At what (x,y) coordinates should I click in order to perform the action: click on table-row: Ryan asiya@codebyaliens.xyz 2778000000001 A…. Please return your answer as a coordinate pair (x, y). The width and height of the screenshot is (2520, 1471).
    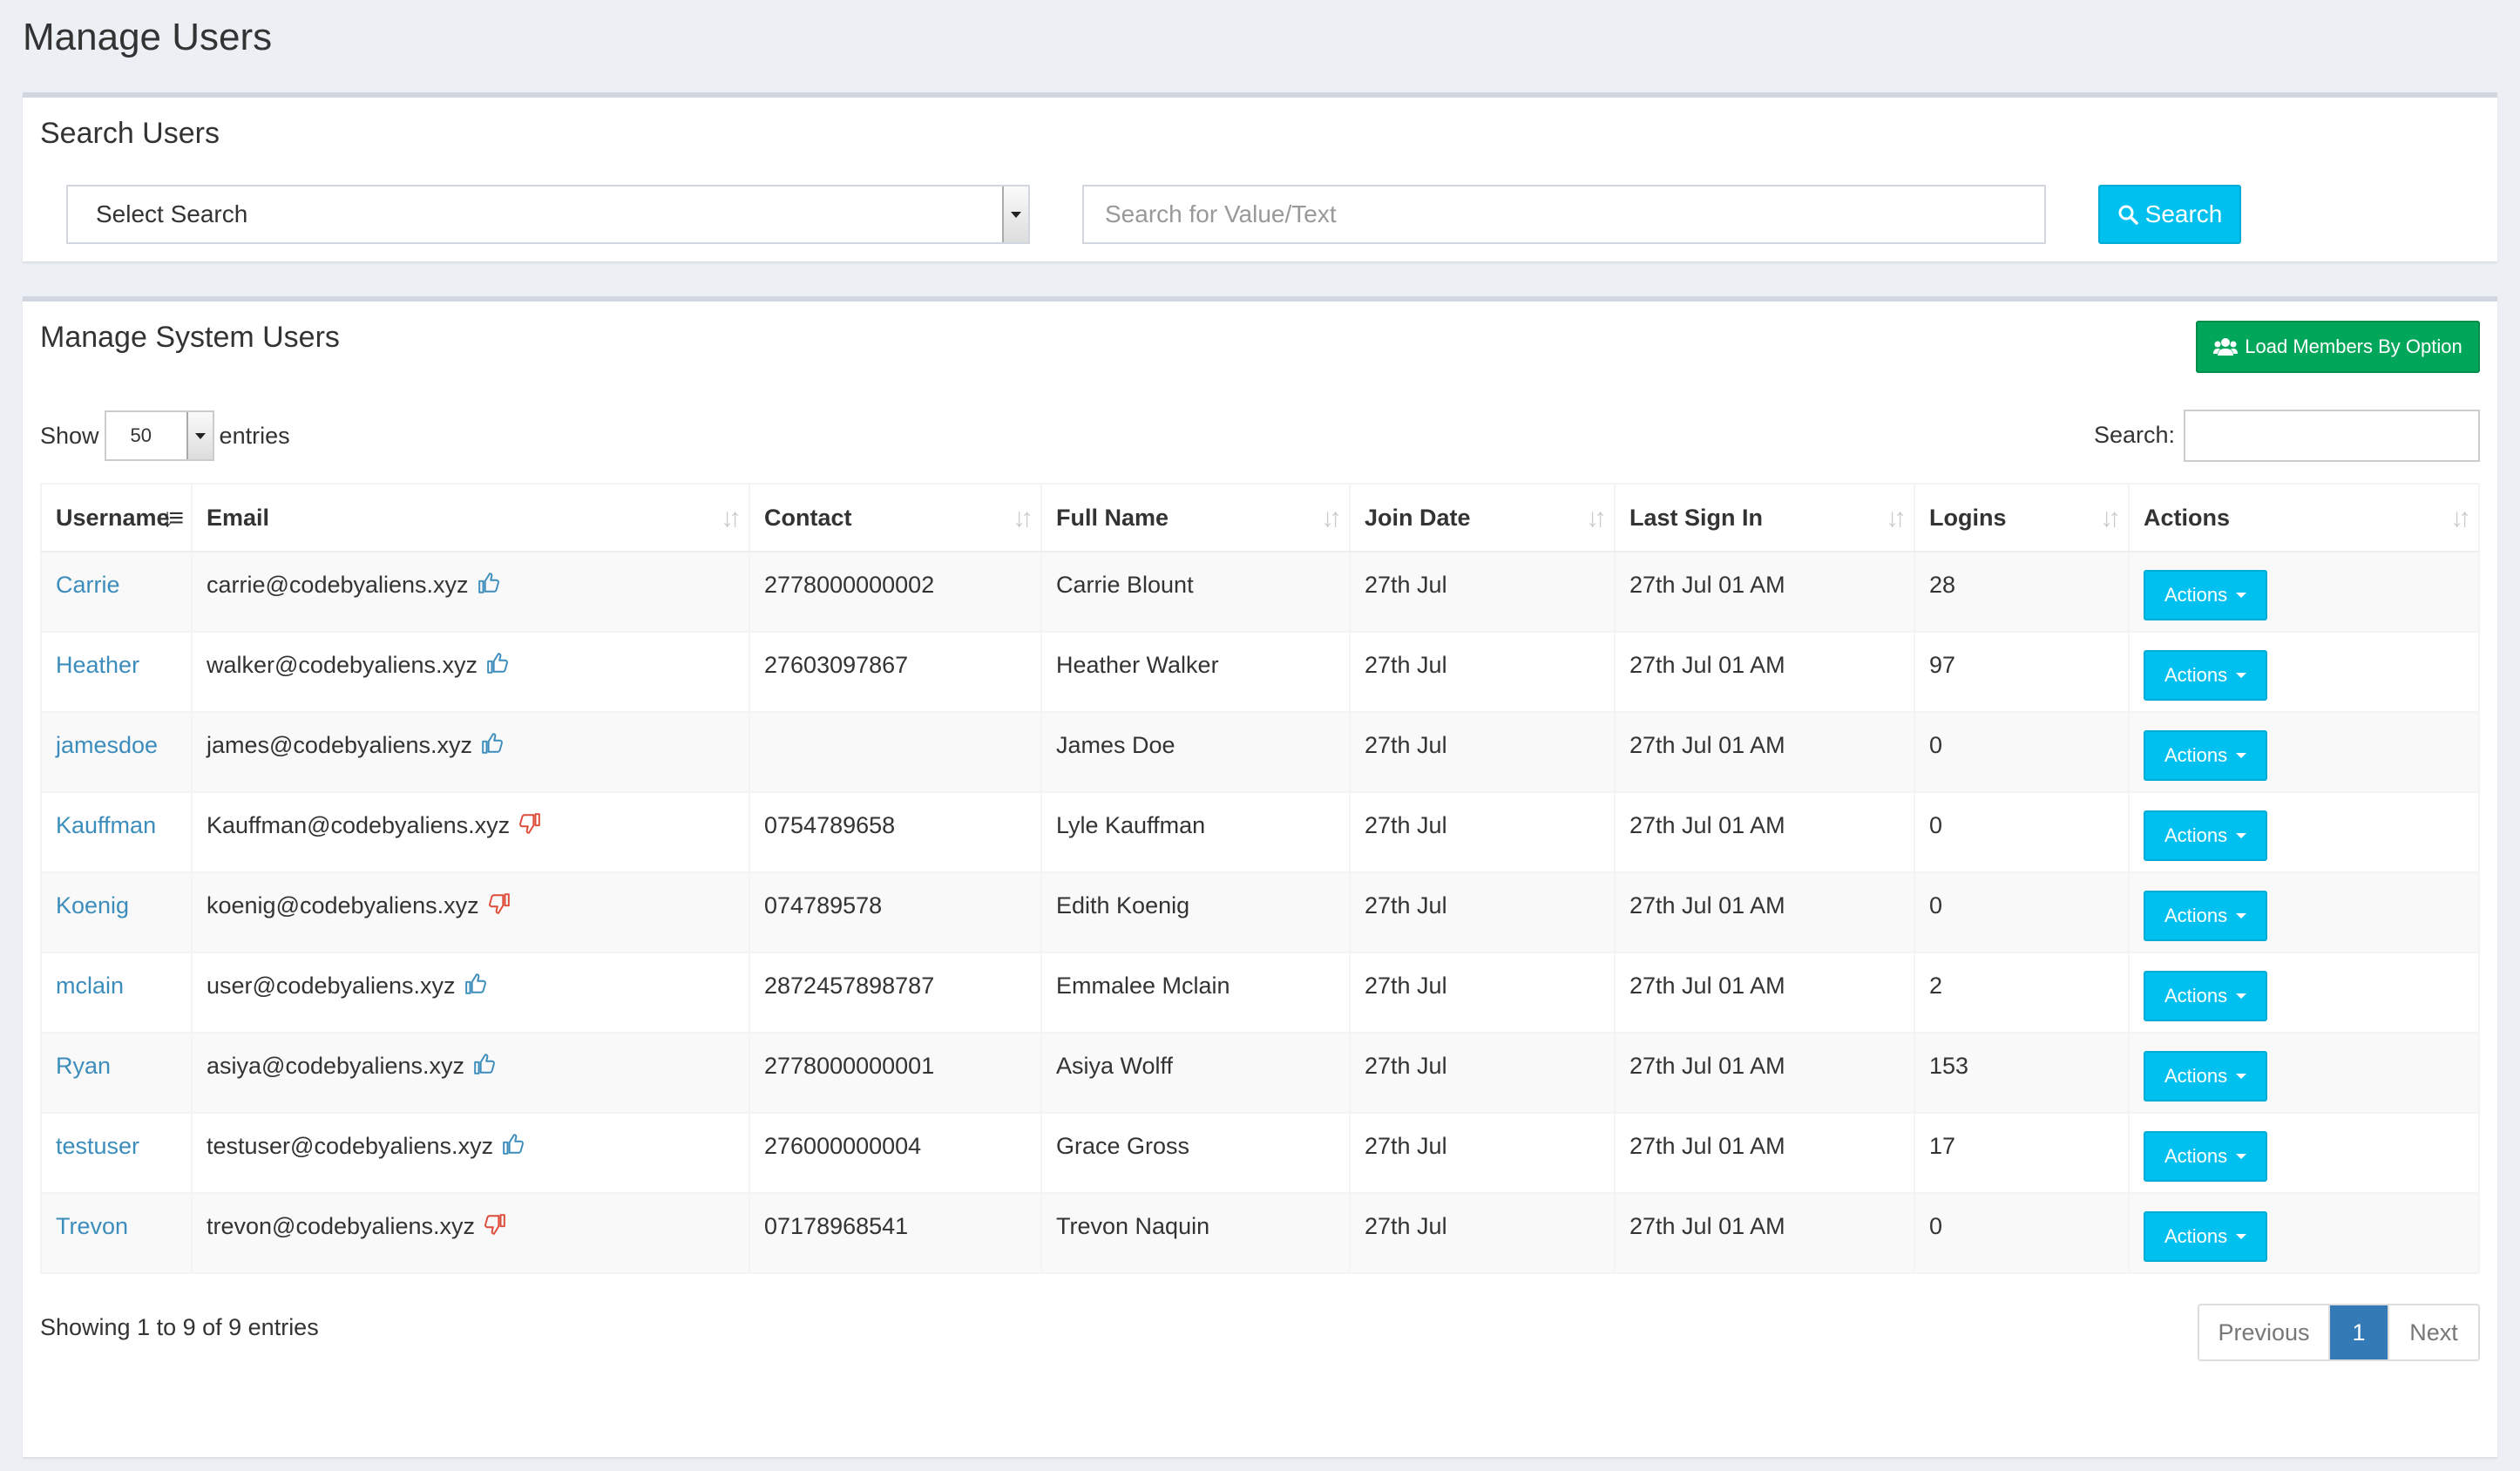
    Looking at the image, I should click on (1260, 1073).